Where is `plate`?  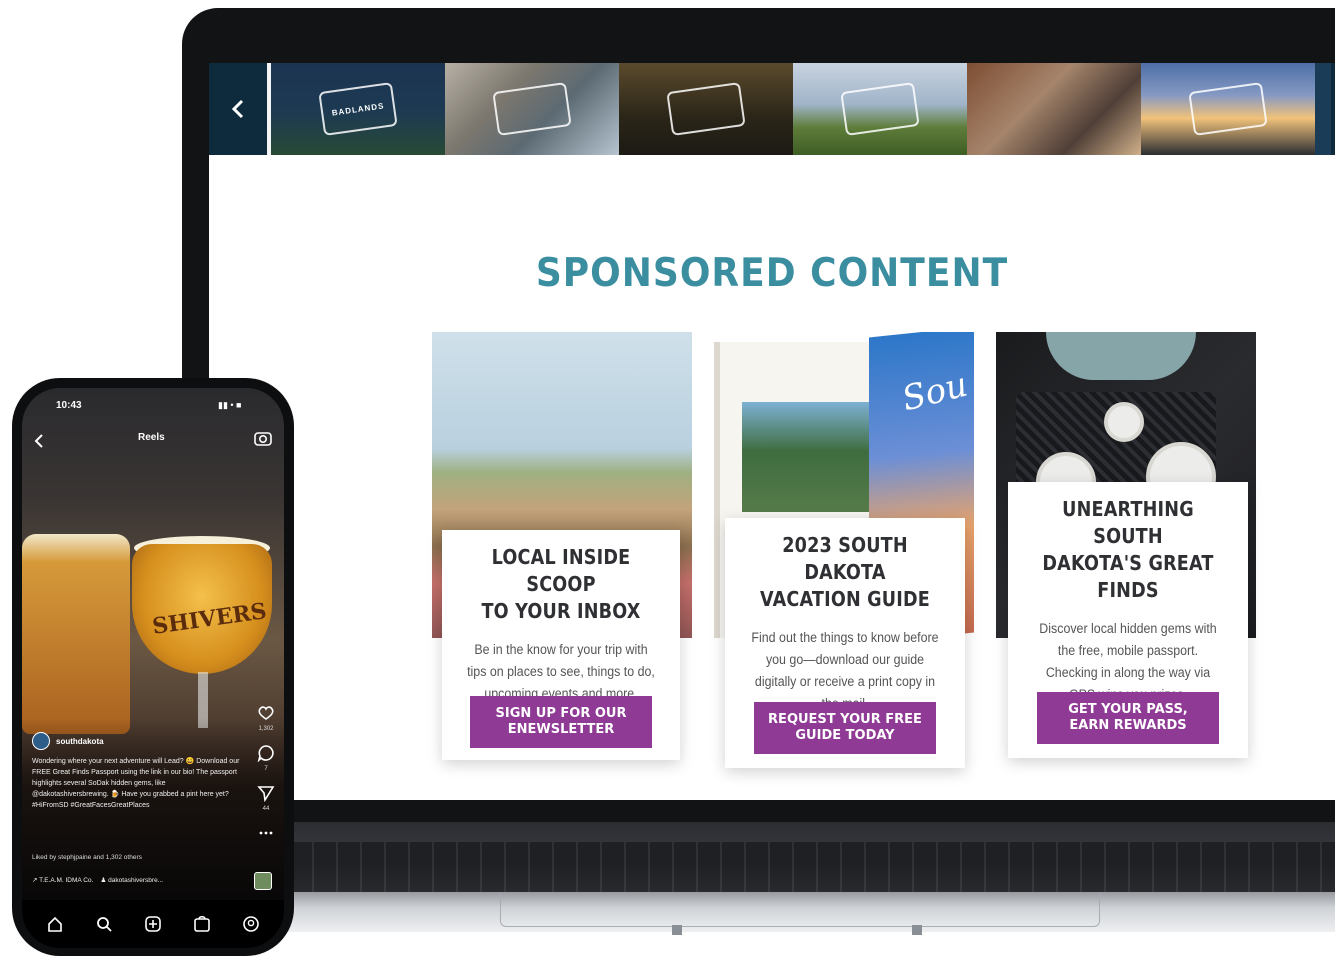 plate is located at coordinates (1124, 422).